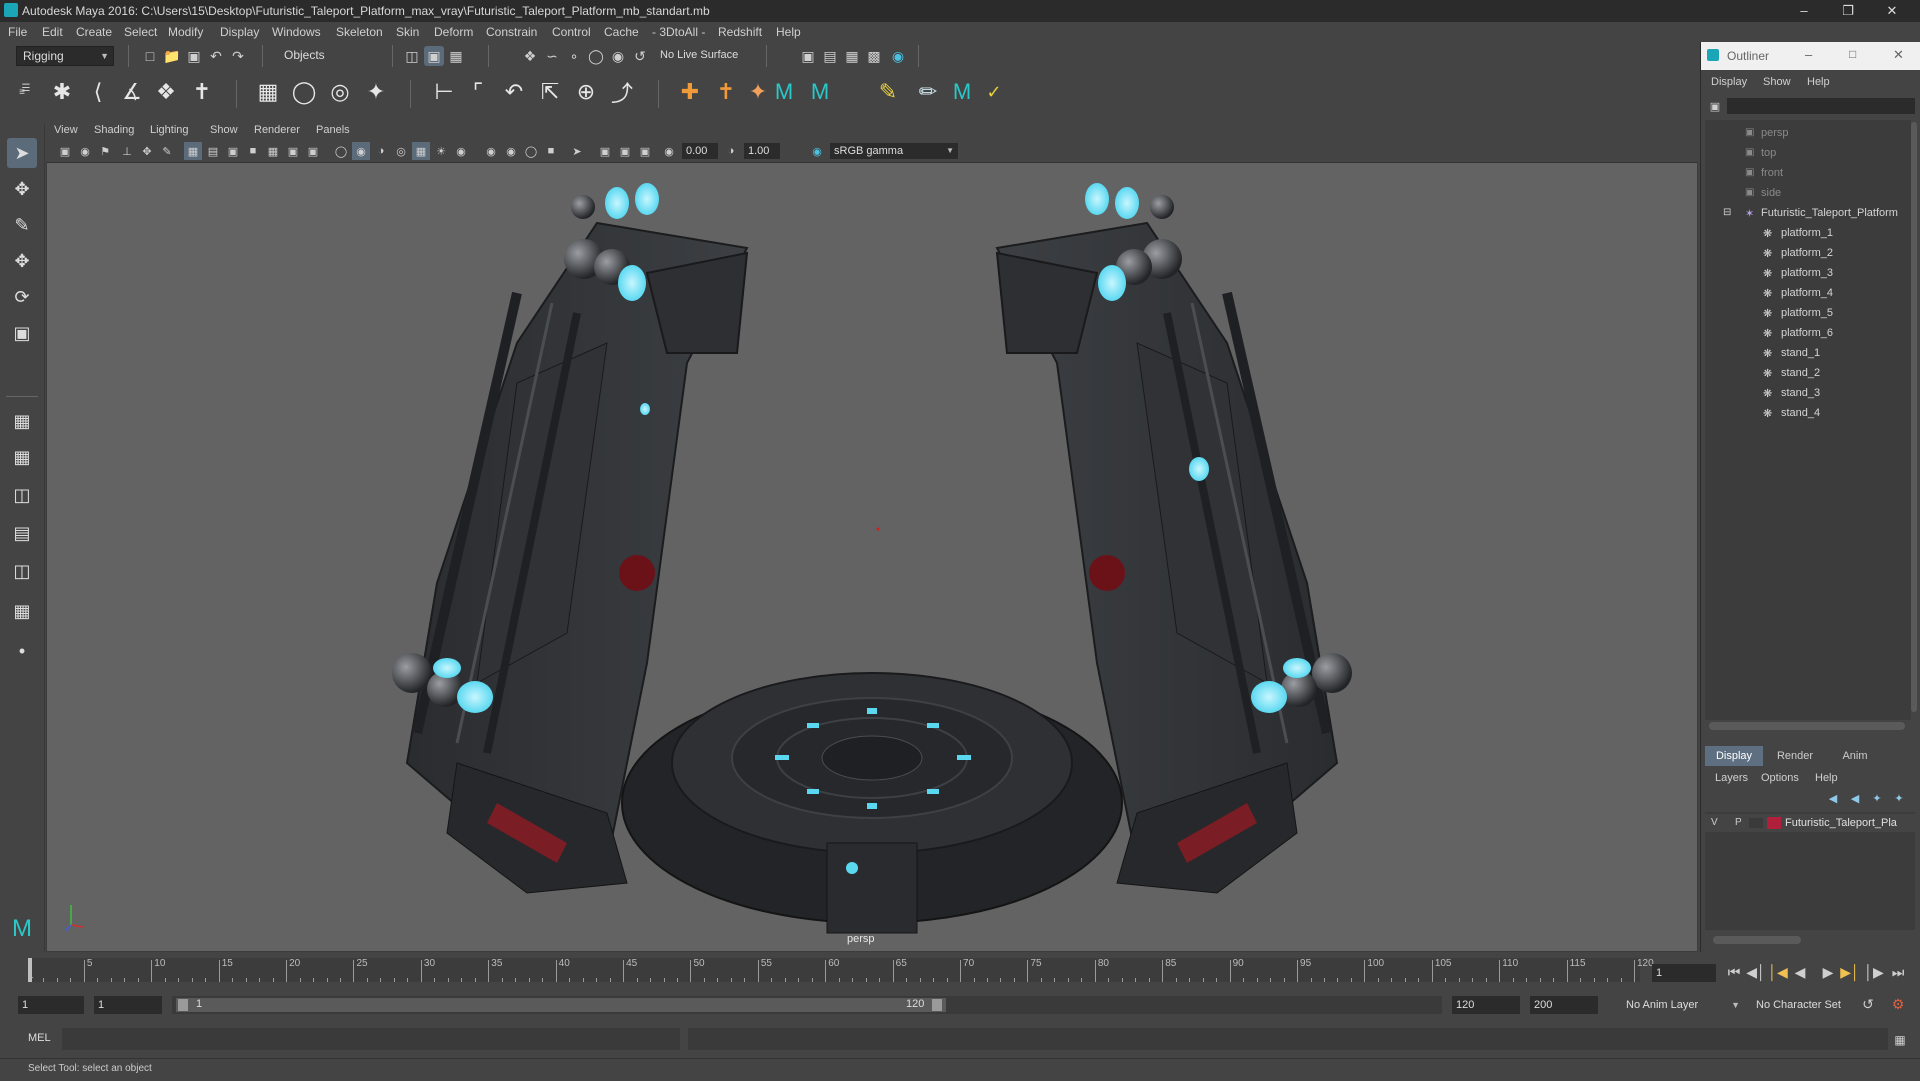  What do you see at coordinates (531, 151) in the screenshot?
I see `xray-components-icon: ◯` at bounding box center [531, 151].